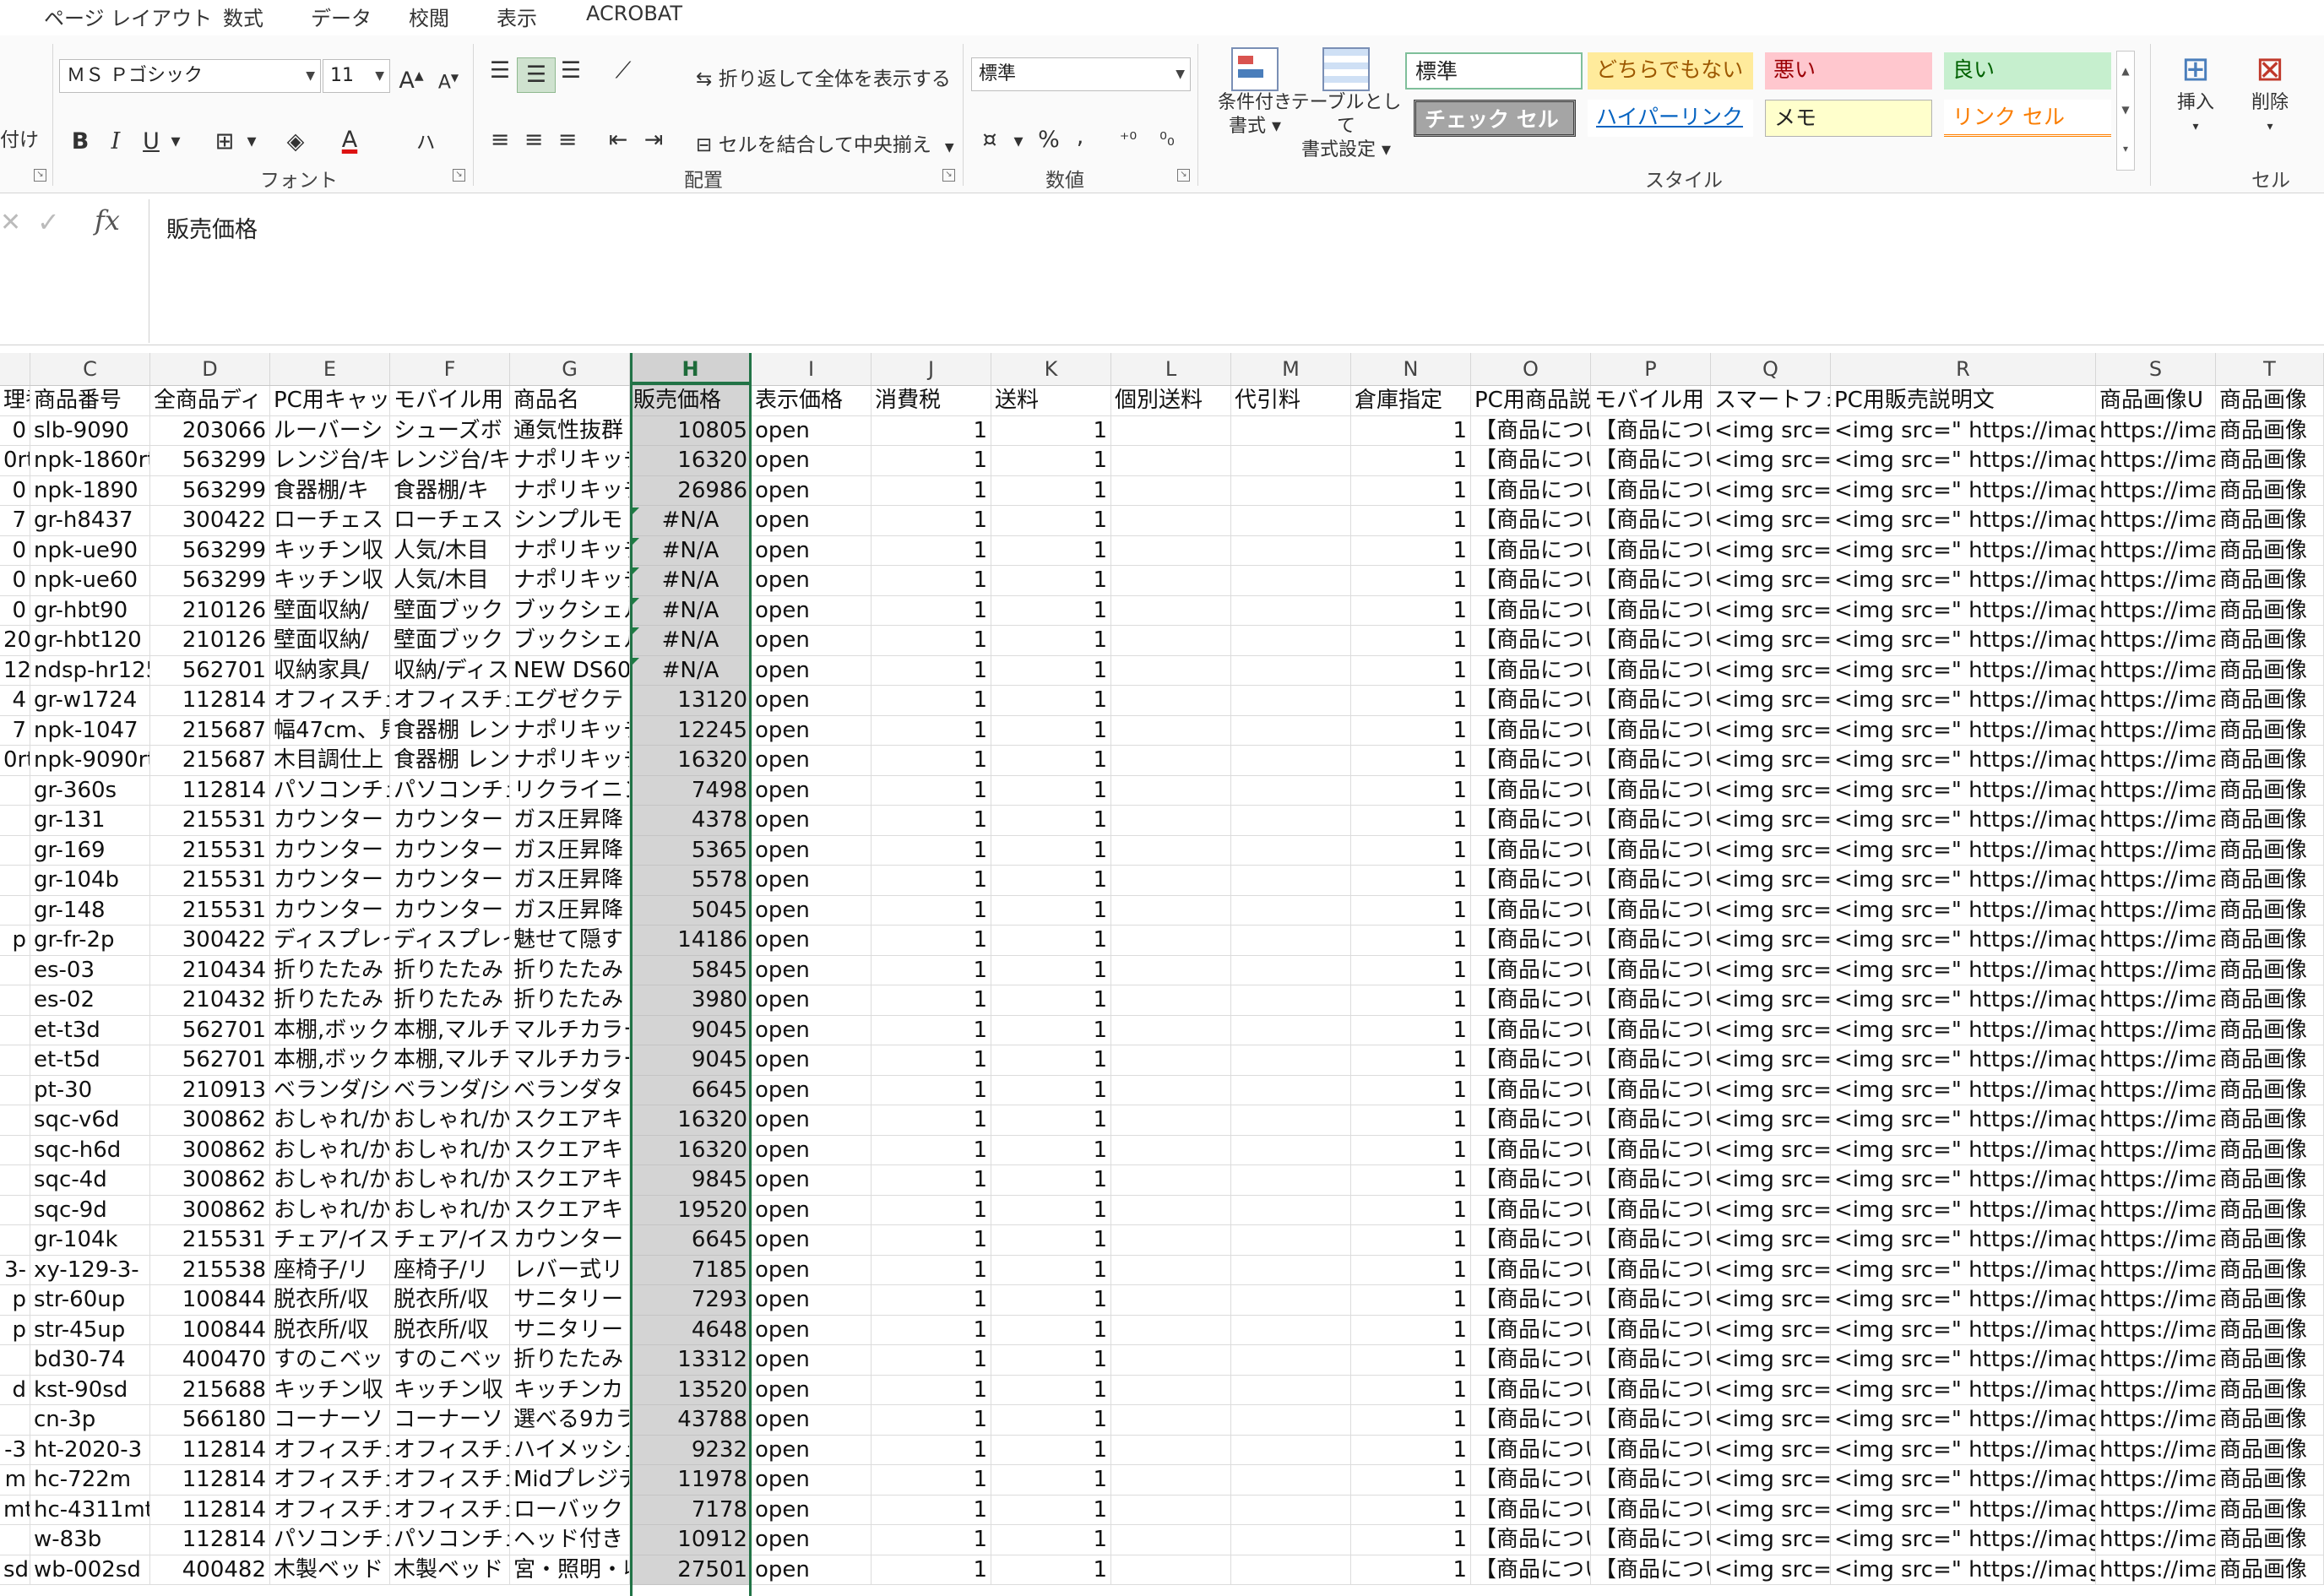 The width and height of the screenshot is (2324, 1596). Describe the element at coordinates (691, 550) in the screenshot. I see `cell-h: #N/A` at that location.